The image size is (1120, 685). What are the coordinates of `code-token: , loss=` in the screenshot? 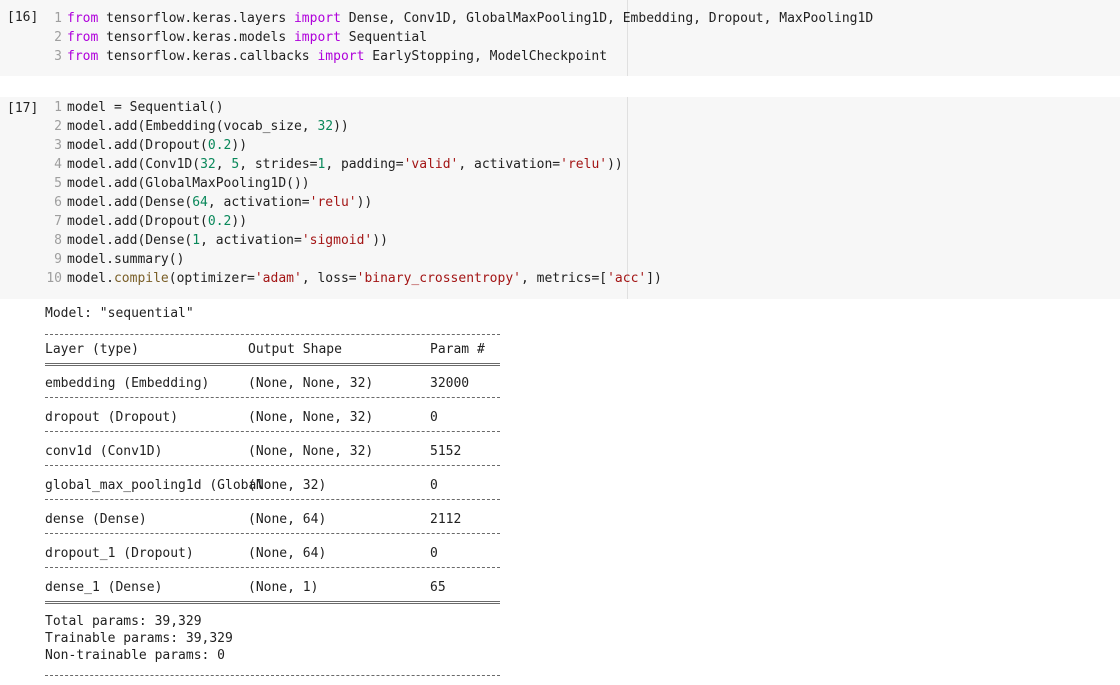 It's located at (329, 278).